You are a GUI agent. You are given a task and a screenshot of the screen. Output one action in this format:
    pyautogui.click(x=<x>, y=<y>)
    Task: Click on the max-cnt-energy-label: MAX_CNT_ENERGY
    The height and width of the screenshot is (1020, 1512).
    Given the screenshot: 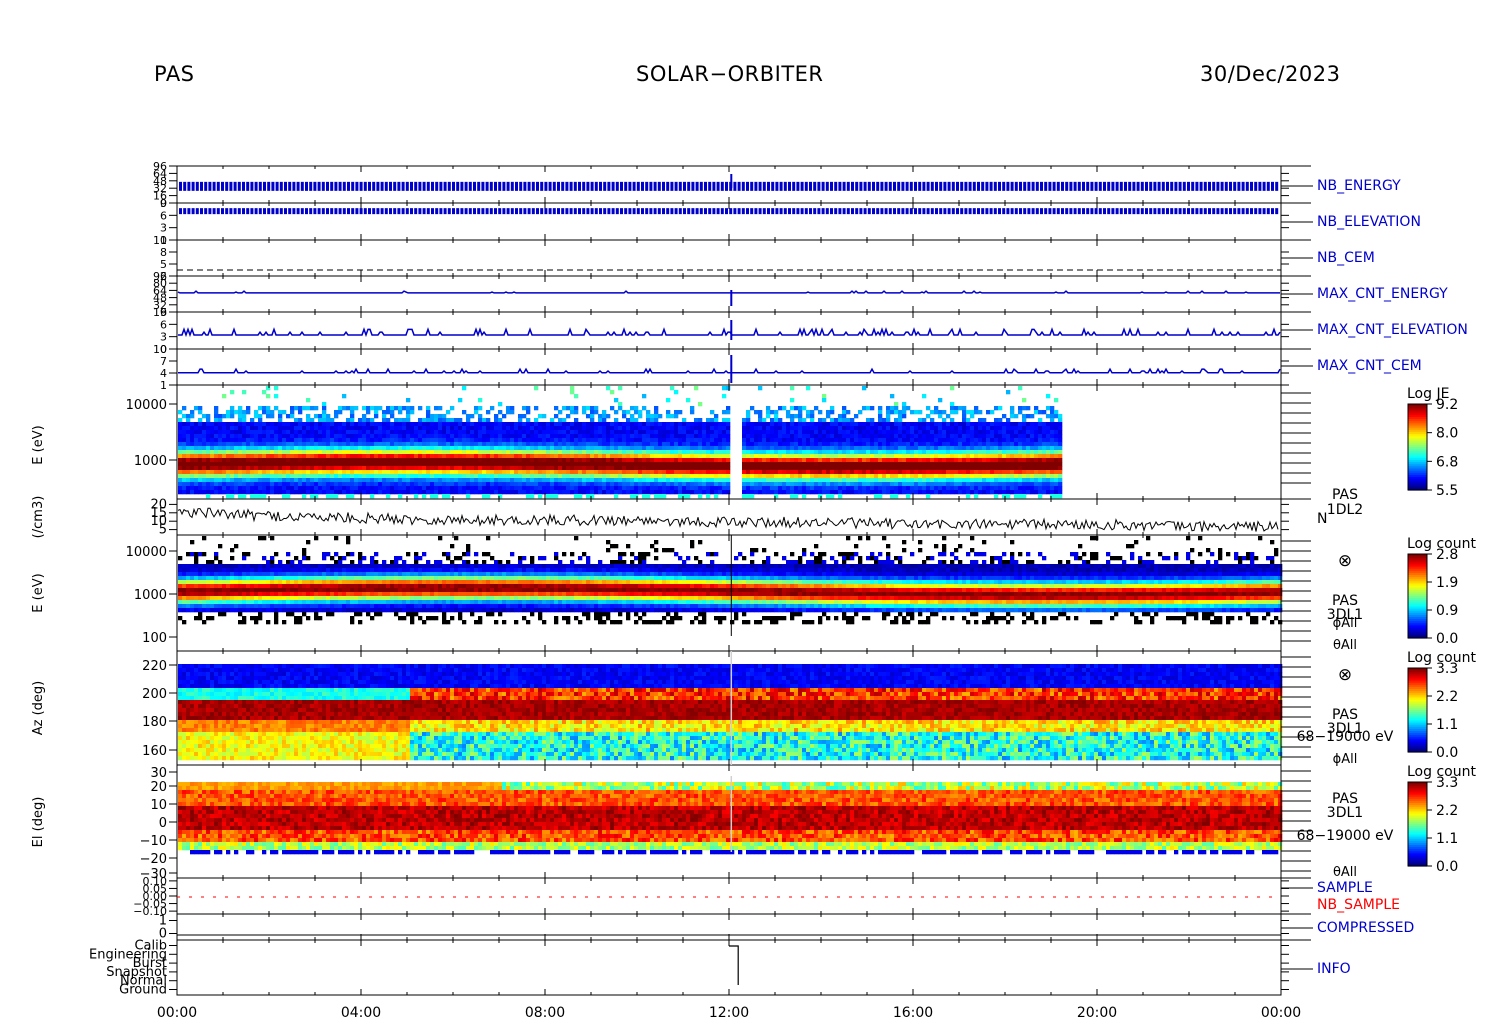 What is the action you would take?
    pyautogui.click(x=1382, y=294)
    